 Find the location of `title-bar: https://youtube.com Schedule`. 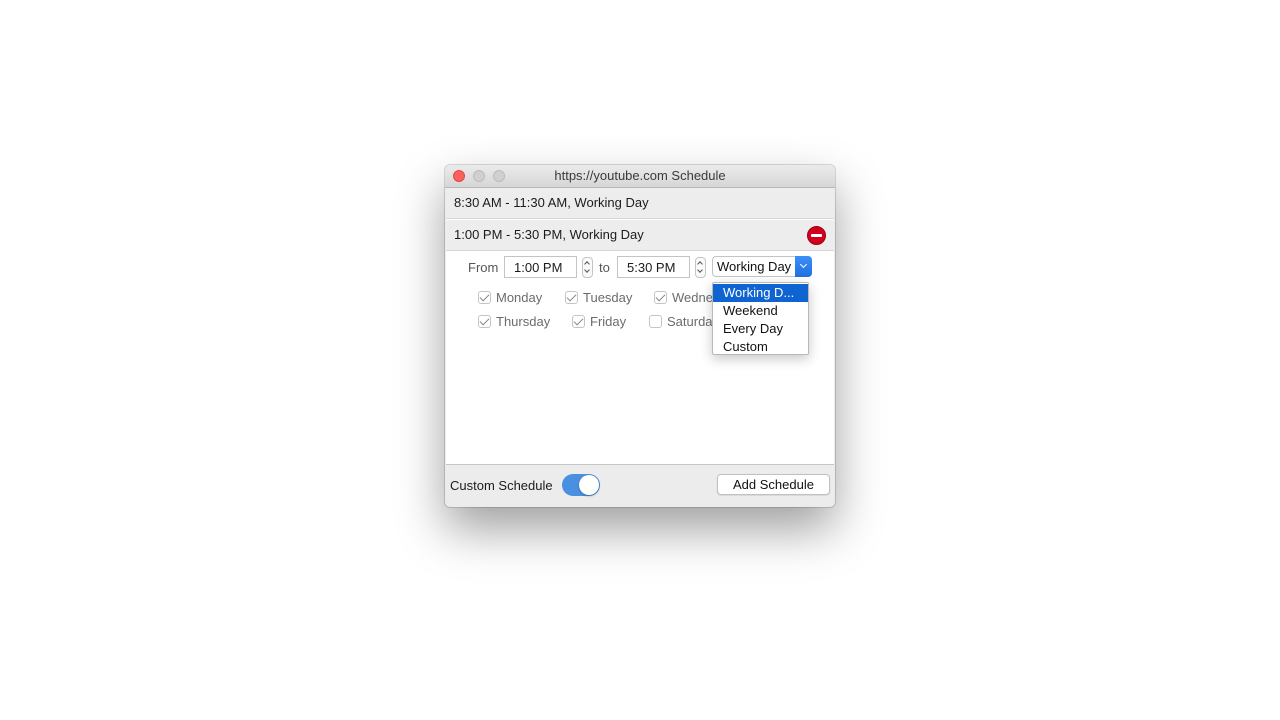

title-bar: https://youtube.com Schedule is located at coordinates (640, 176).